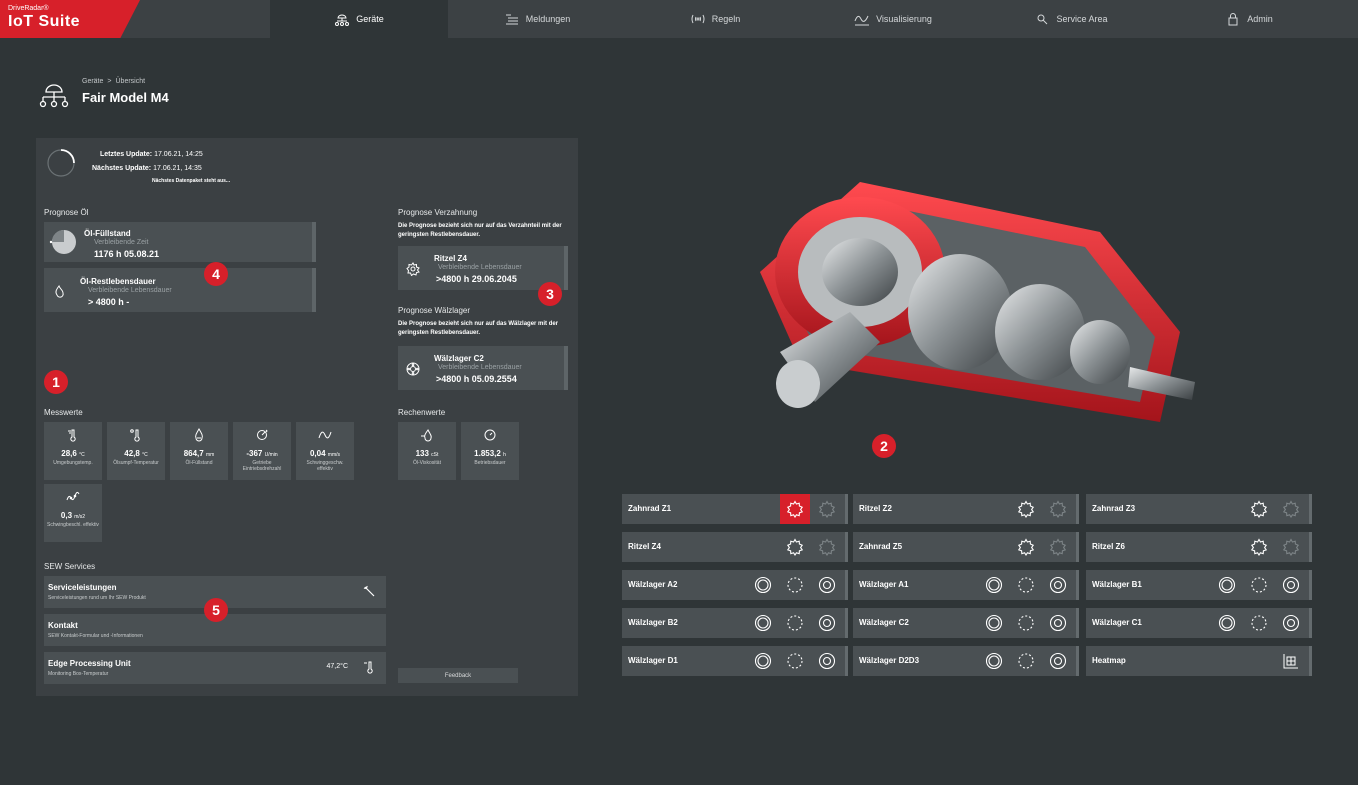 This screenshot has height=785, width=1358. Describe the element at coordinates (1249, 19) in the screenshot. I see `tab-admin: Admin` at that location.